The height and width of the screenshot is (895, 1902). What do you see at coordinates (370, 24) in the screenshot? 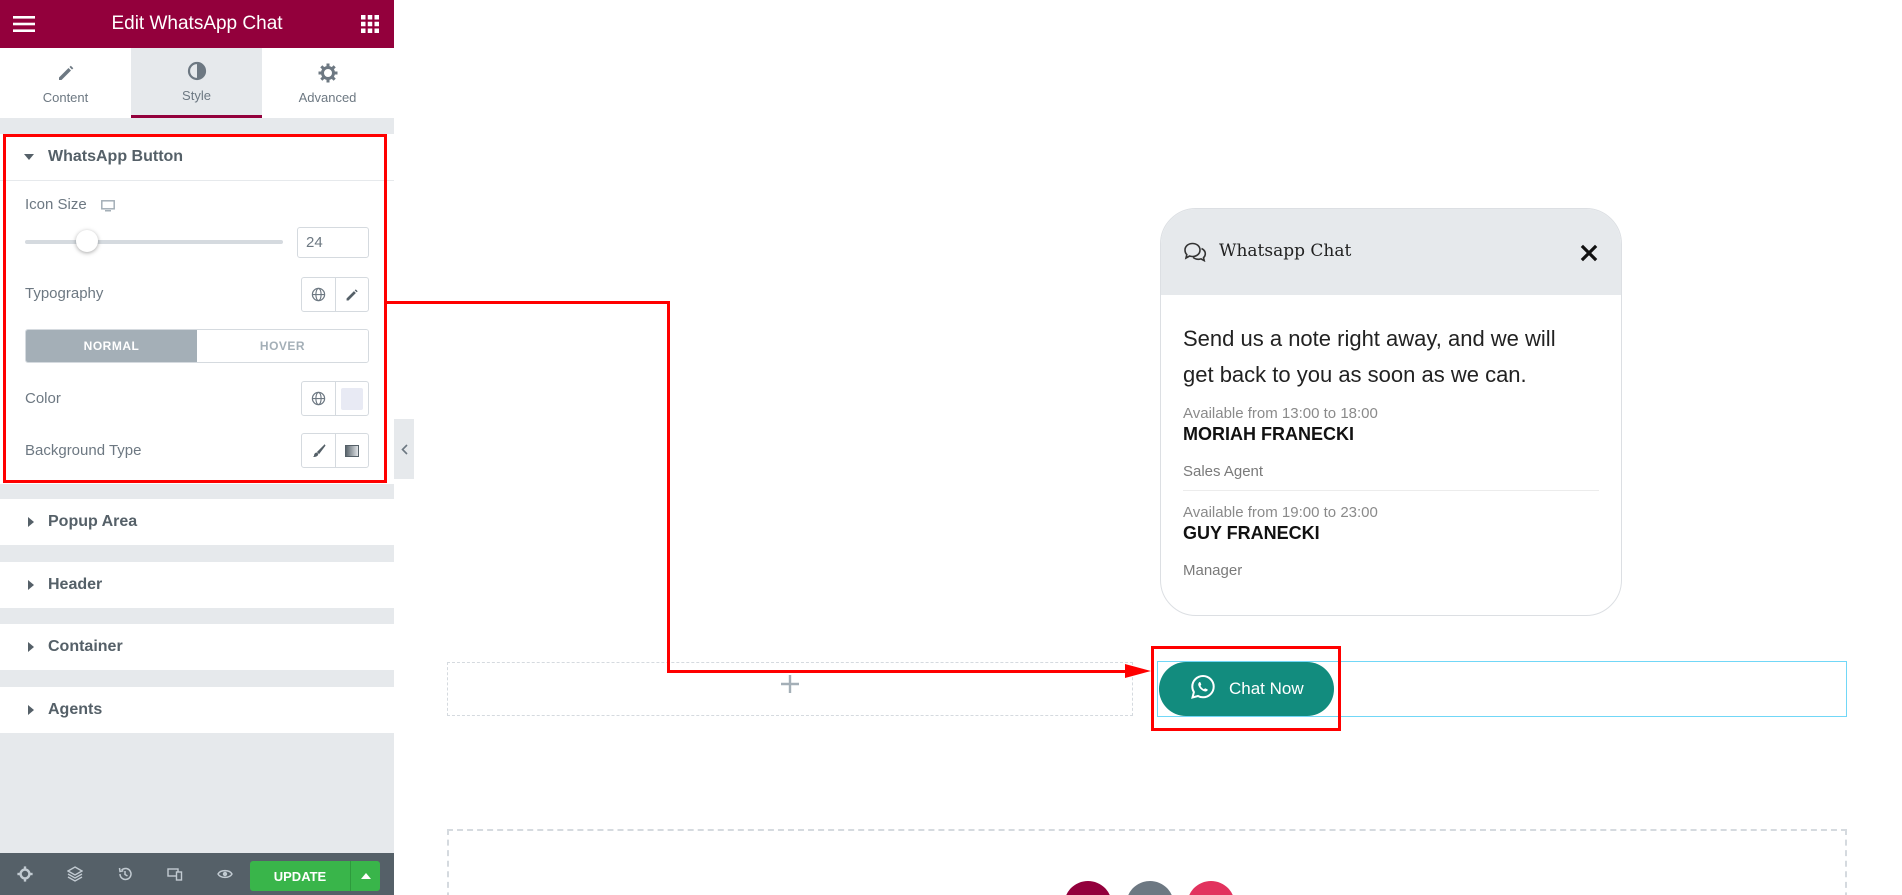
I see `widgets-grid-icon` at bounding box center [370, 24].